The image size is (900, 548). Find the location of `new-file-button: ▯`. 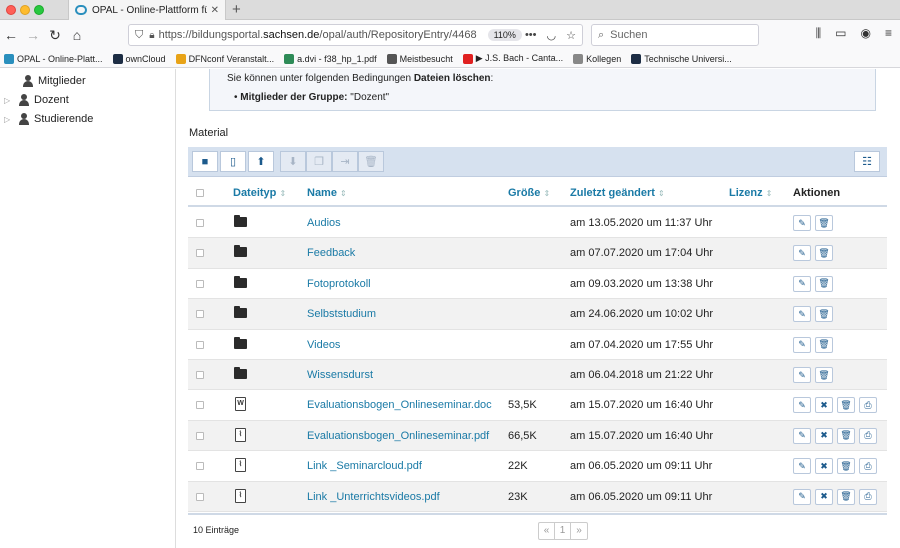

new-file-button: ▯ is located at coordinates (233, 161).